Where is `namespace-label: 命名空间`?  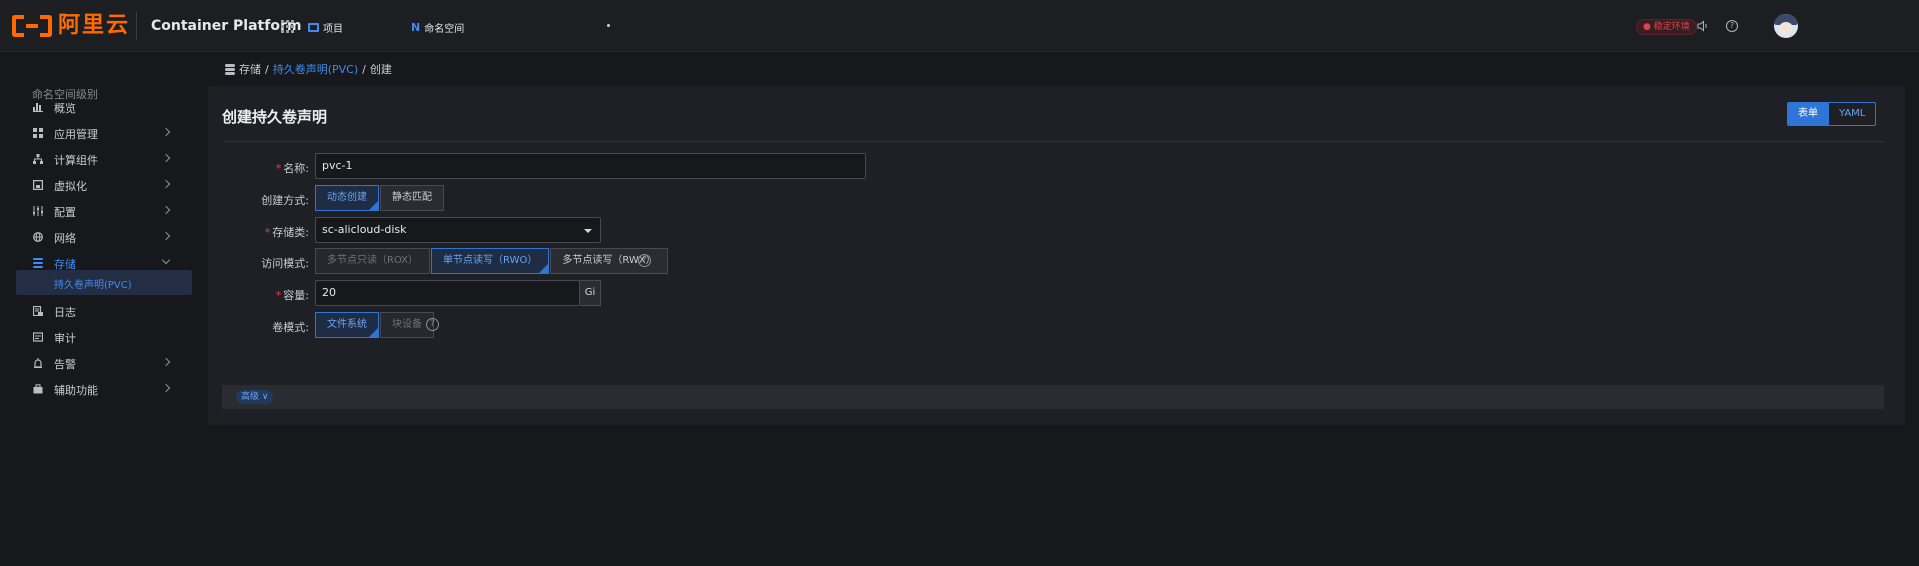 namespace-label: 命名空间 is located at coordinates (444, 29).